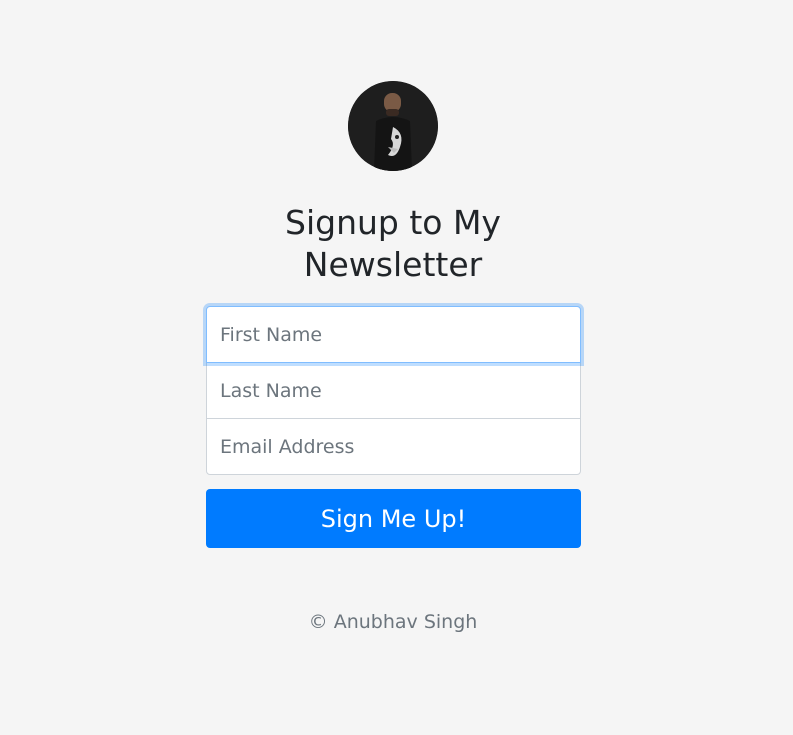  What do you see at coordinates (393, 244) in the screenshot?
I see `page-title: Signup to My Newsletter` at bounding box center [393, 244].